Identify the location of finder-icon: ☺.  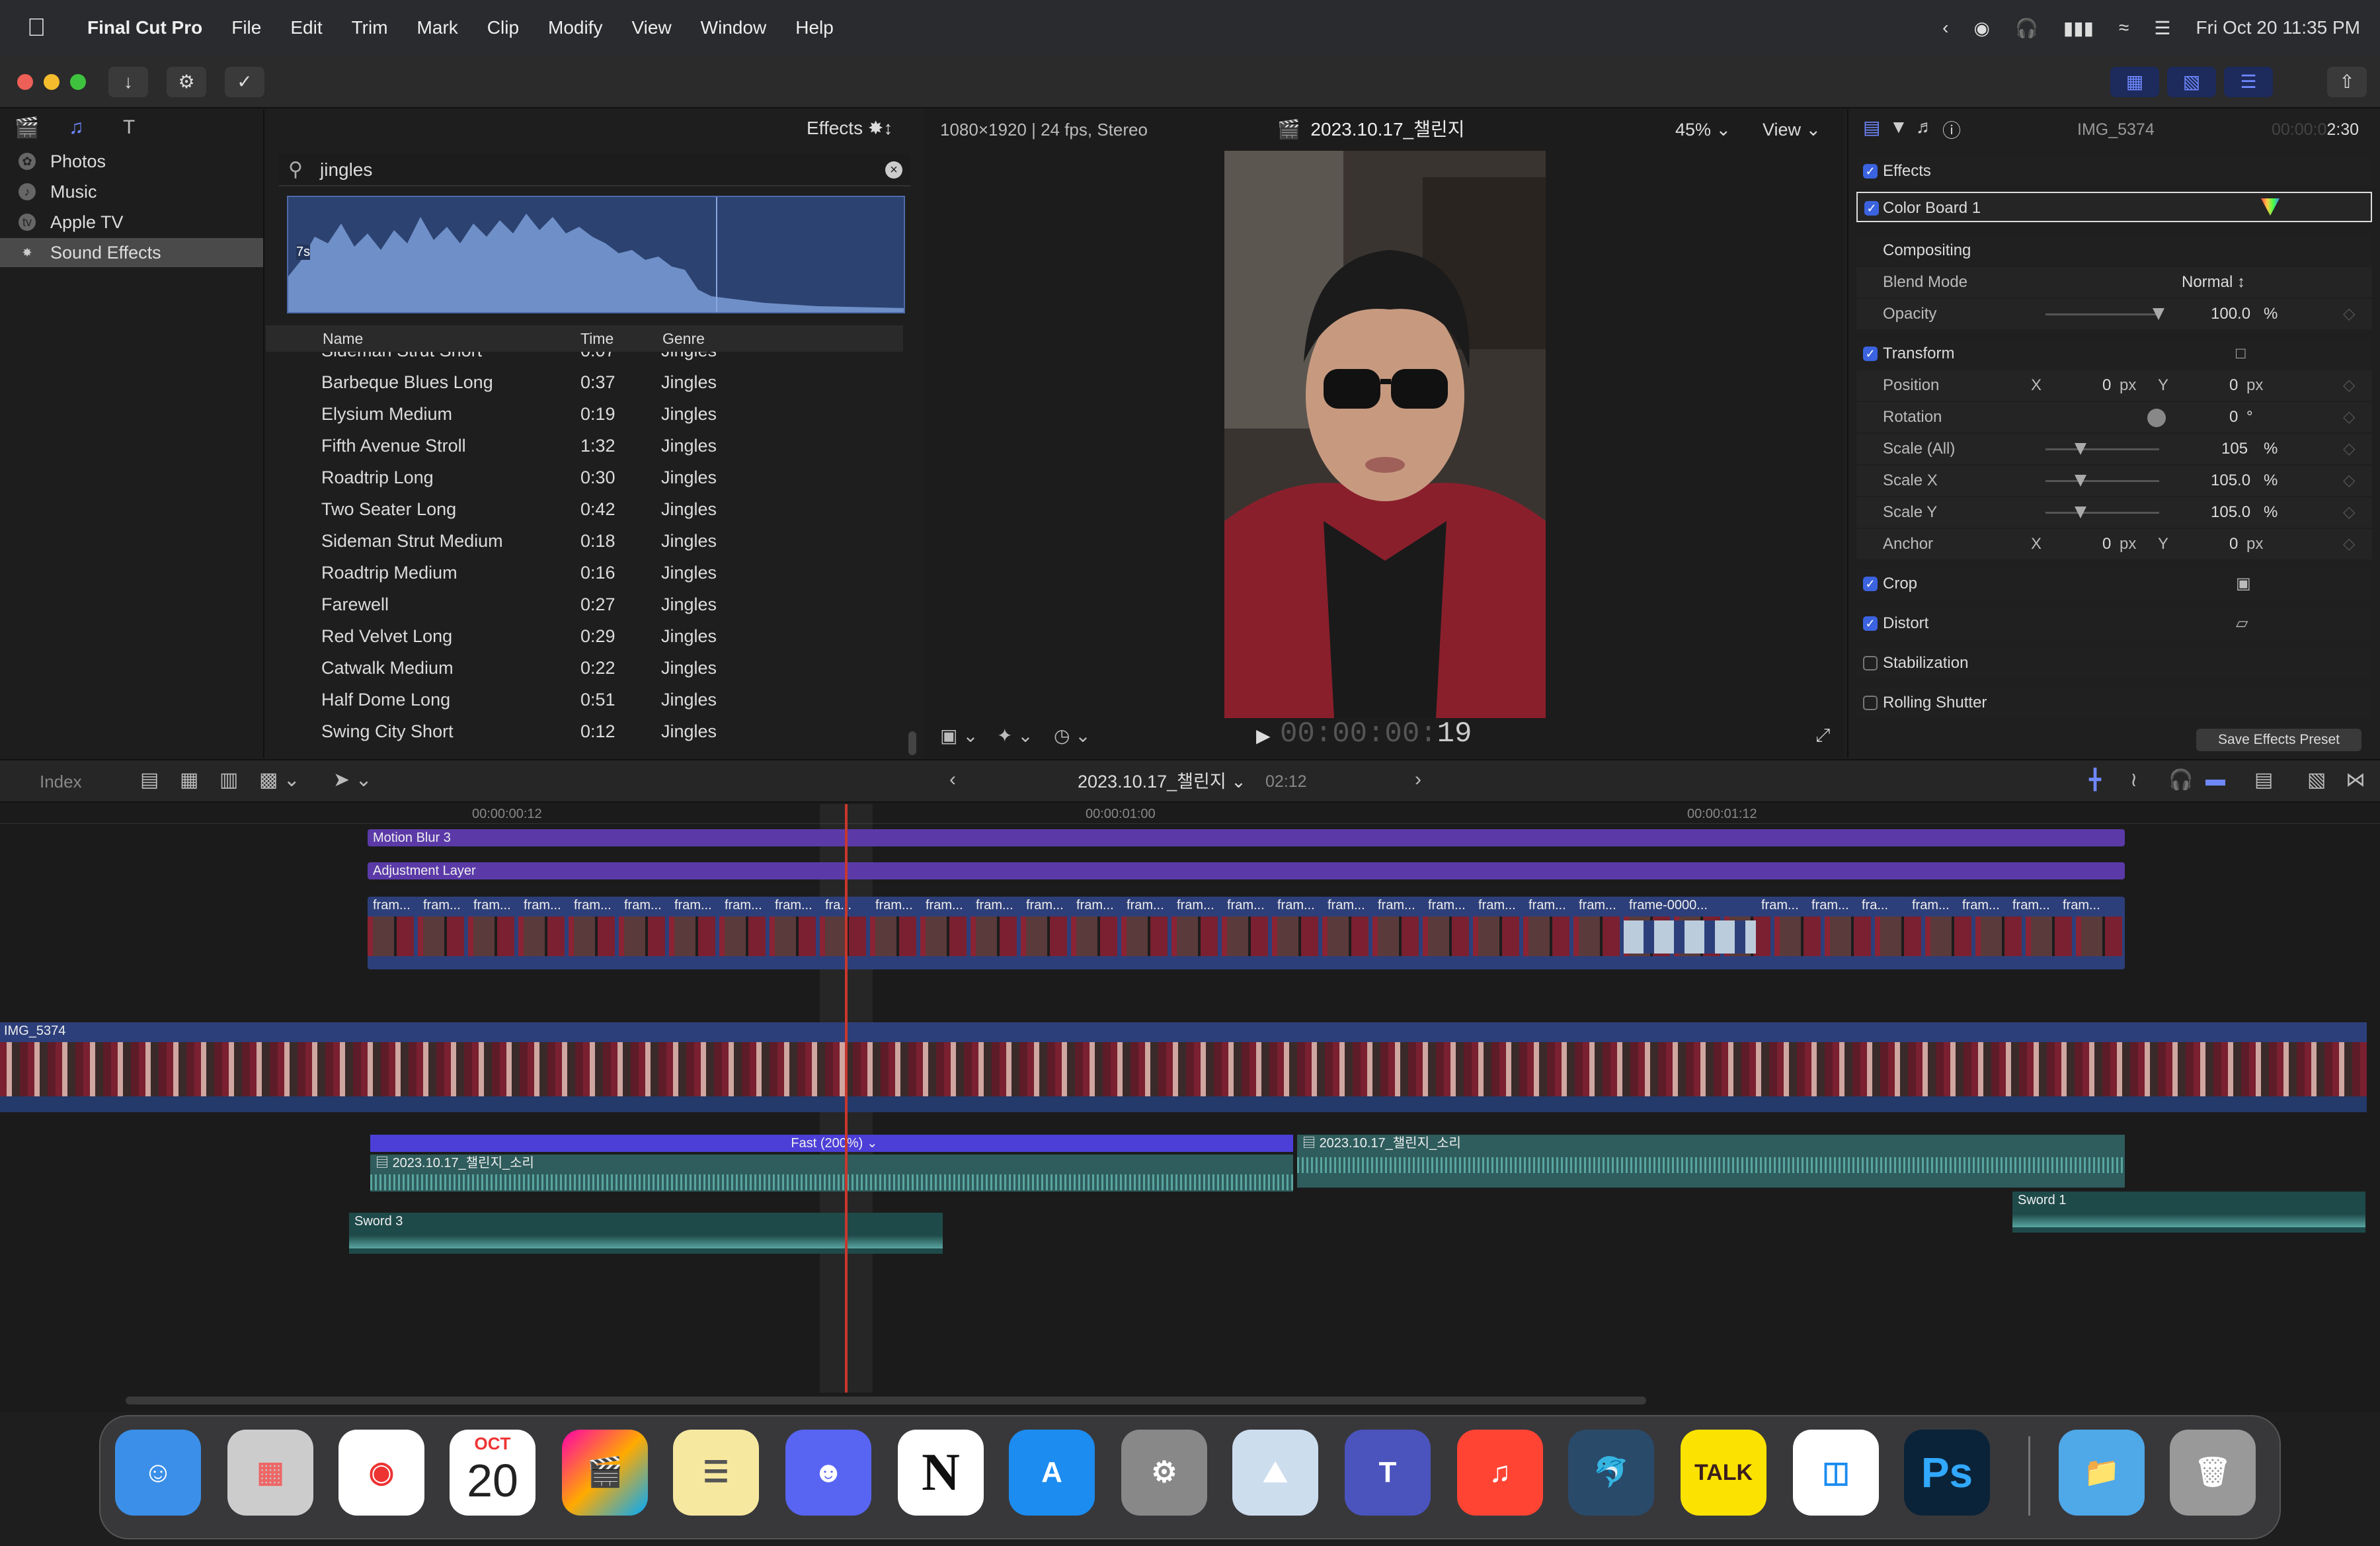
(158, 1473).